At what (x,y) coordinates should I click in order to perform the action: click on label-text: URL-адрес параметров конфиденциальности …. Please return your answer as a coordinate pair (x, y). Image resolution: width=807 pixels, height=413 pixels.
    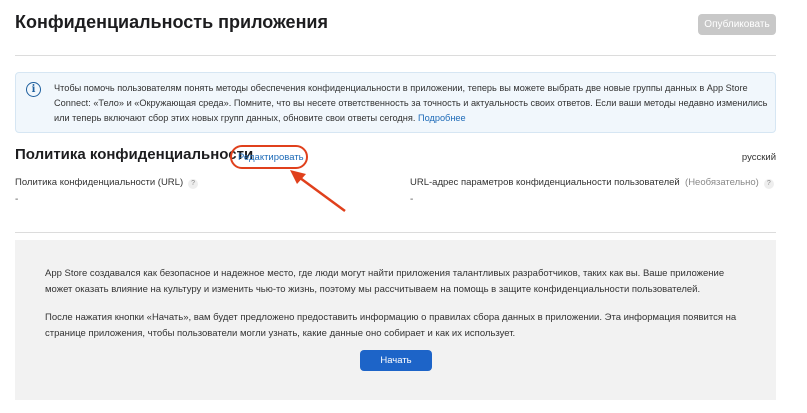
    Looking at the image, I should click on (545, 182).